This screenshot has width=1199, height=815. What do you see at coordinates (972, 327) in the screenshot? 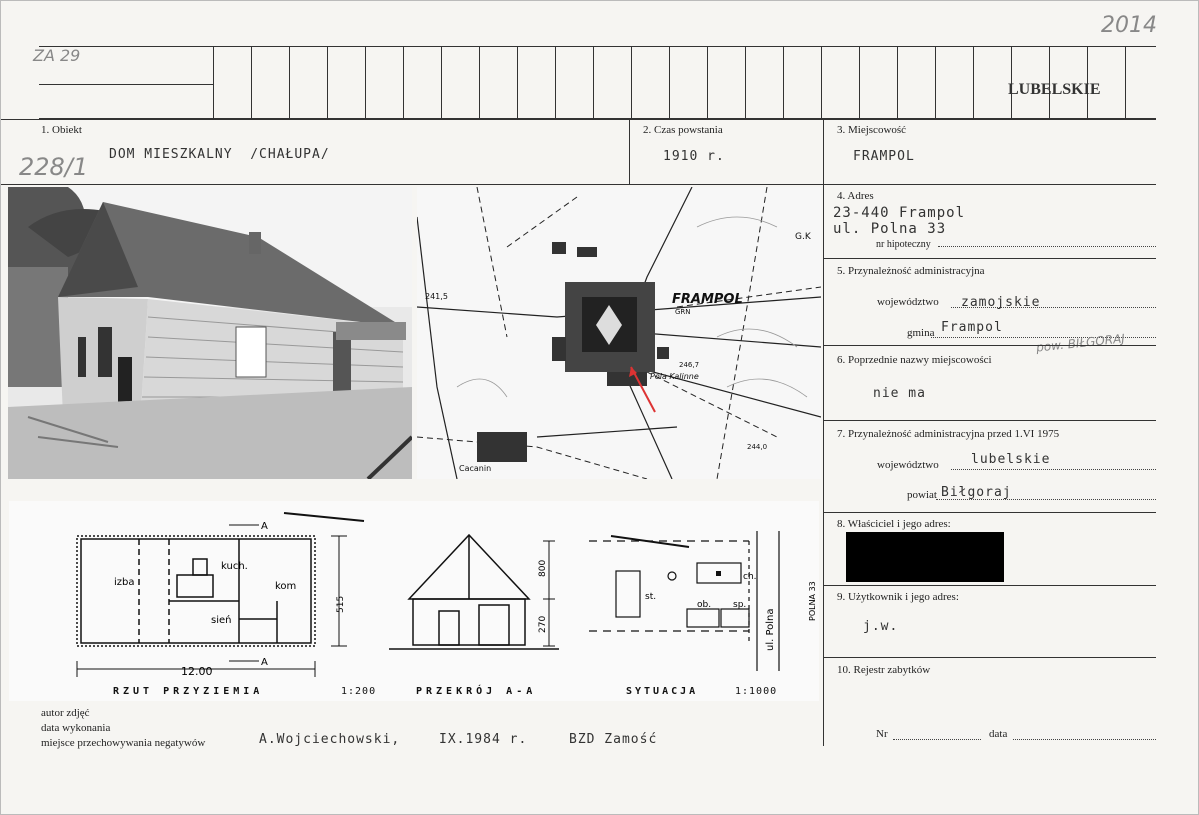
I see `gmina-value: Frampol` at bounding box center [972, 327].